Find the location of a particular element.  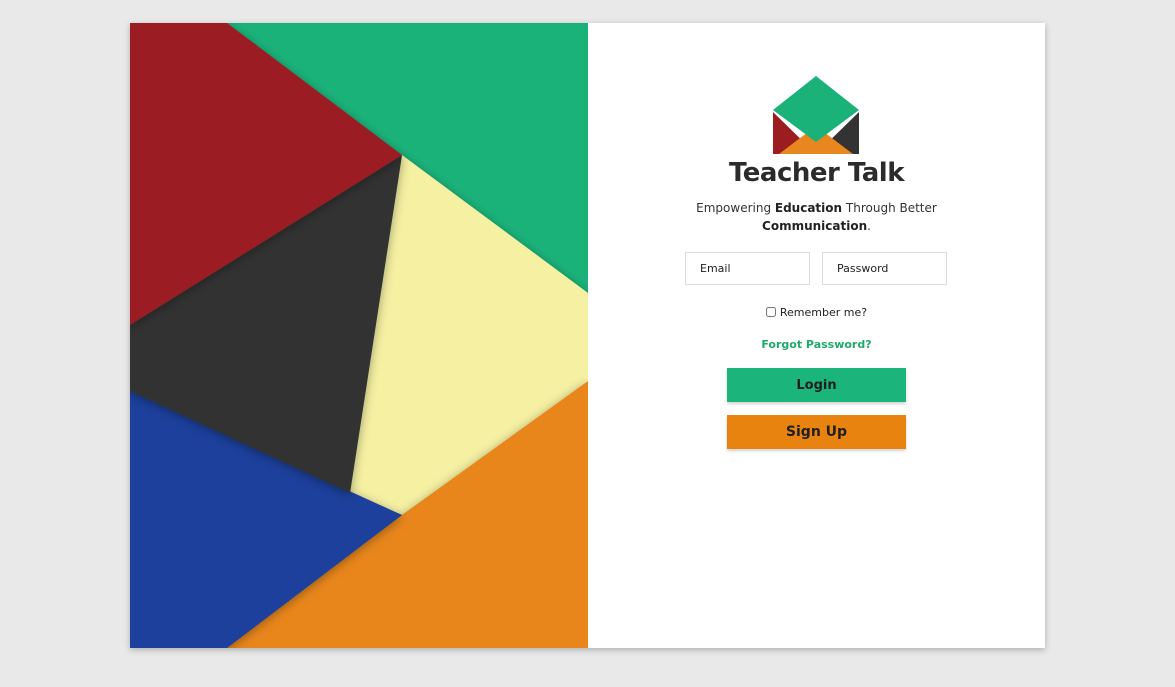

tagline-bold-education: Education is located at coordinates (808, 208).